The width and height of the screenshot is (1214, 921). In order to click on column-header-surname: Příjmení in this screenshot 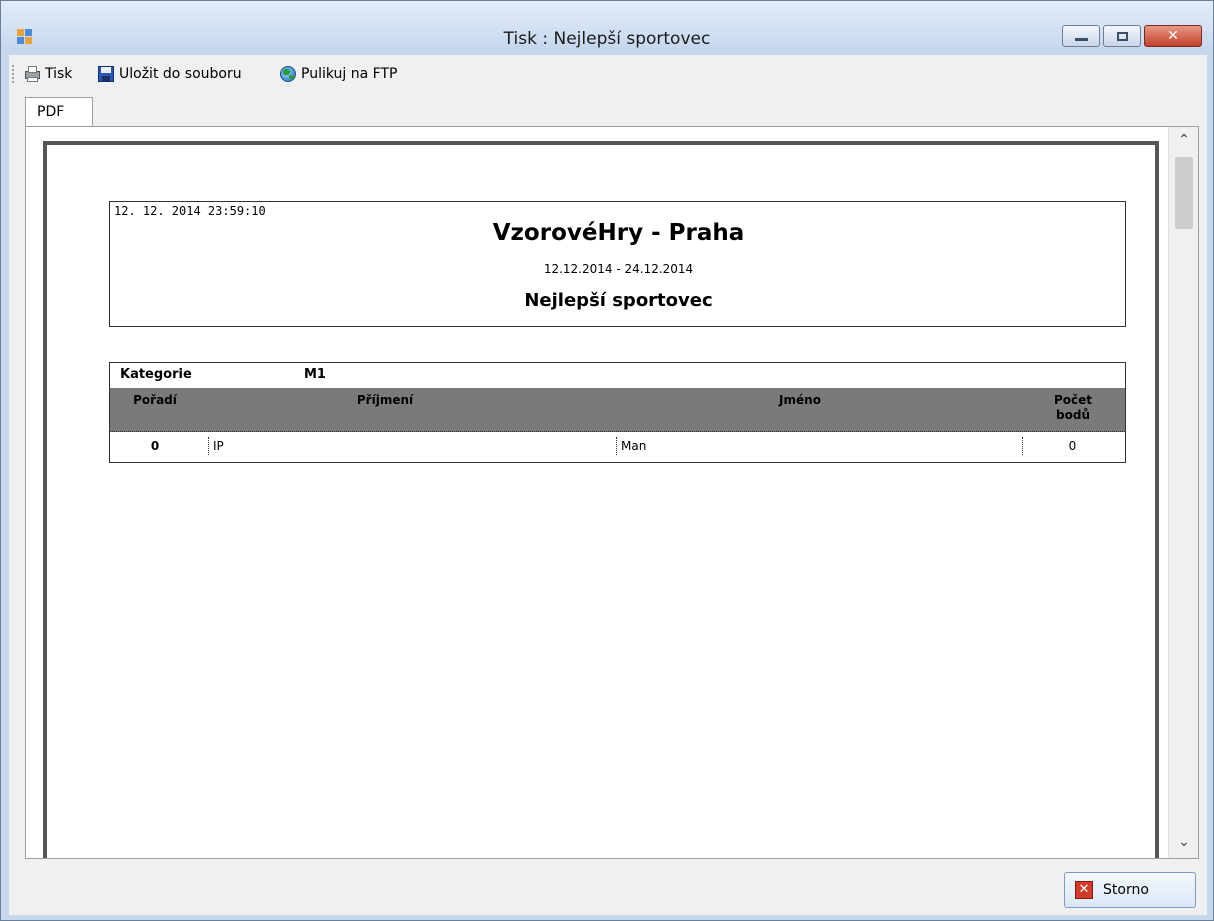, I will do `click(385, 400)`.